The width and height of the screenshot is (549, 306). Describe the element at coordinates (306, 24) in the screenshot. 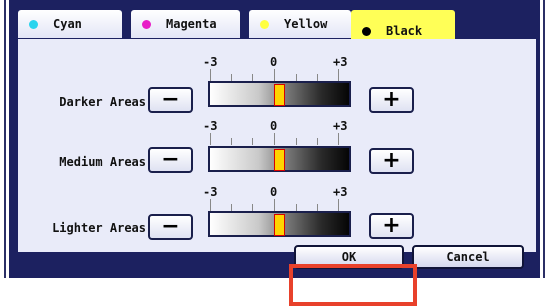

I see `tab-label: Yellow` at that location.